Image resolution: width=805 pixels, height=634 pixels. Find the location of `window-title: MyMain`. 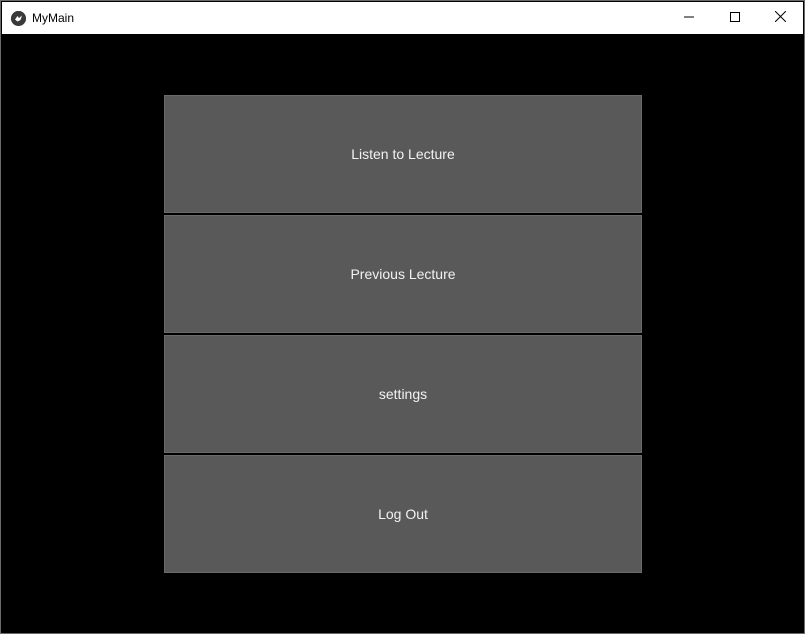

window-title: MyMain is located at coordinates (53, 18).